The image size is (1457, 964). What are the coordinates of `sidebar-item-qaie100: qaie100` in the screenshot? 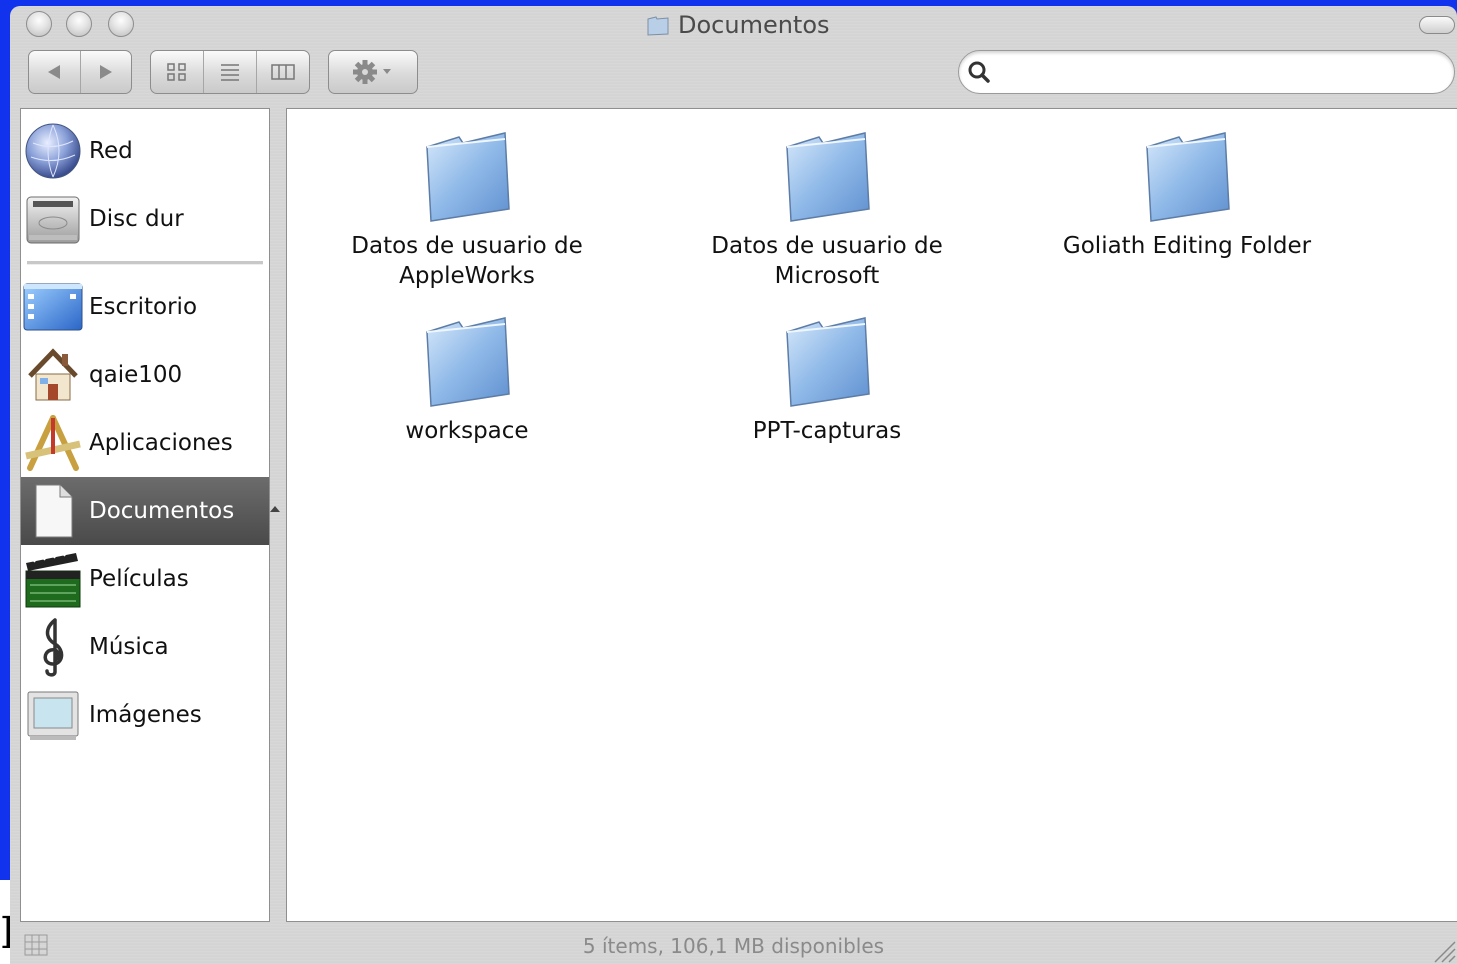 It's located at (145, 375).